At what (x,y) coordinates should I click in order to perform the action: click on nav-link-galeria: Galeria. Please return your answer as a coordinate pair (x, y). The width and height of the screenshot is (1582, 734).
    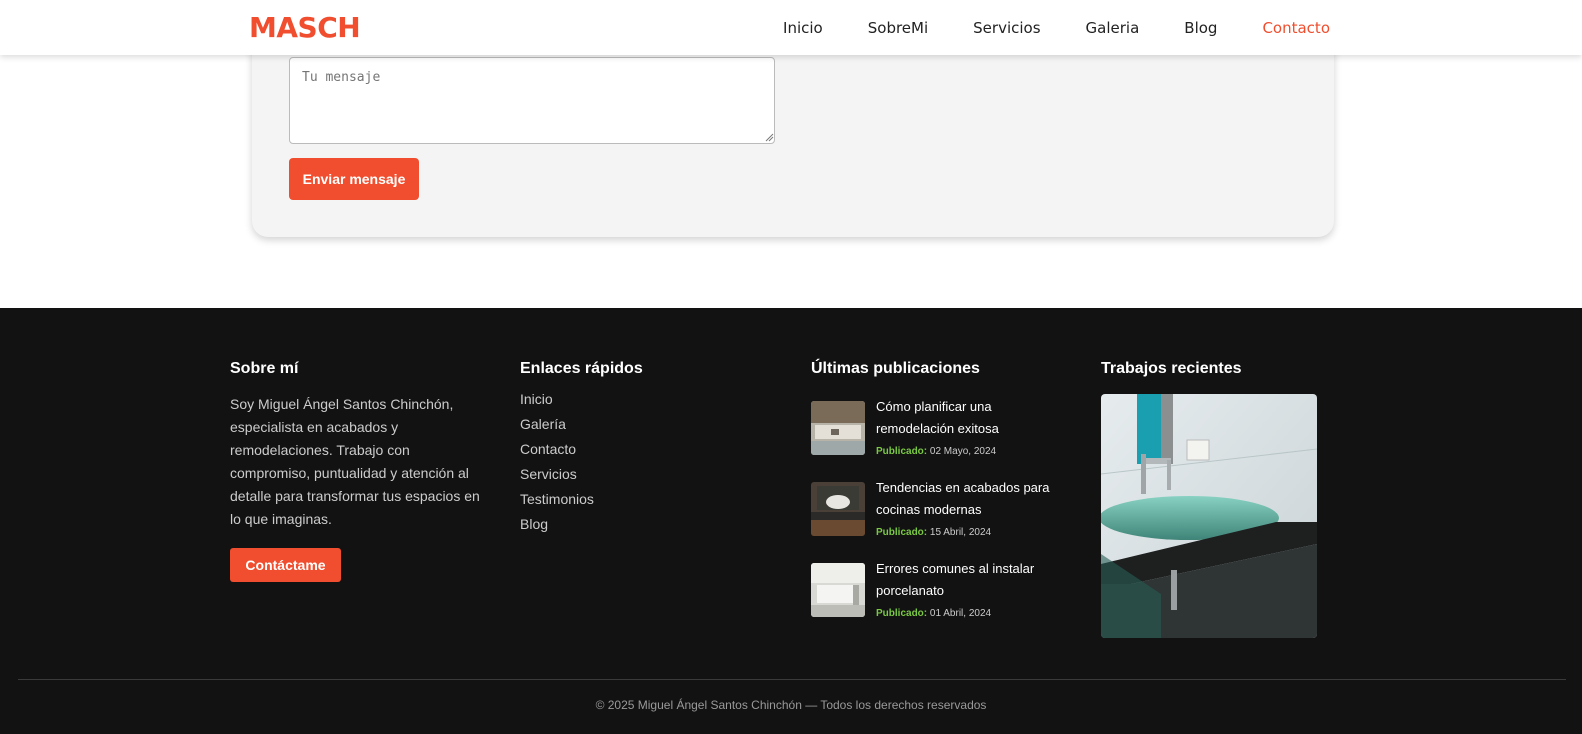
    Looking at the image, I should click on (1113, 28).